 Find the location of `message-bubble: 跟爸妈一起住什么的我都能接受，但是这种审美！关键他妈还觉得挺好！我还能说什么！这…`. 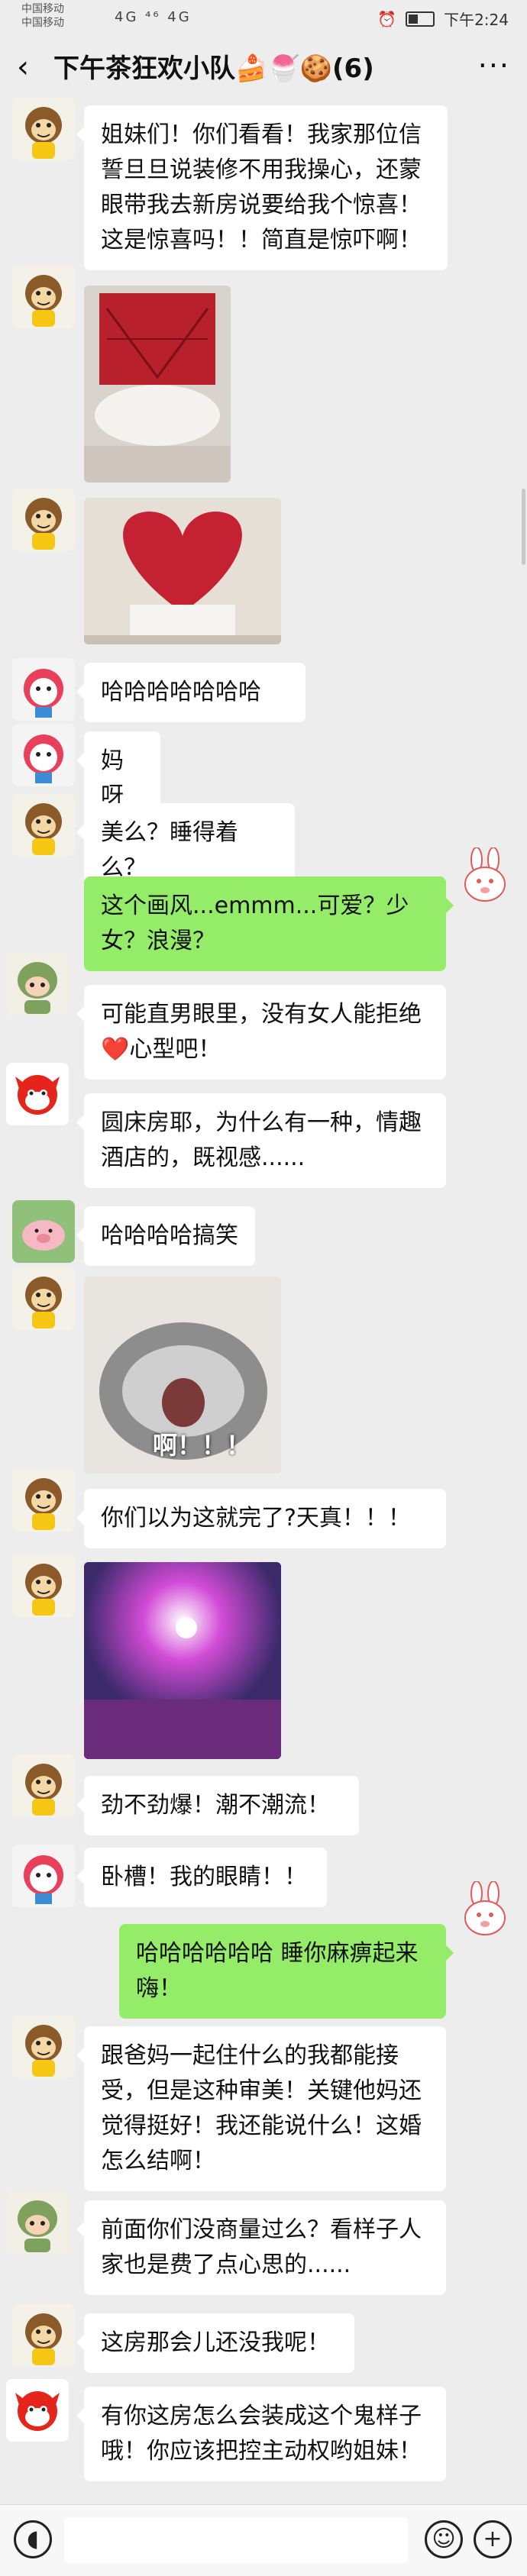

message-bubble: 跟爸妈一起住什么的我都能接受，但是这种审美！关键他妈还觉得挺好！我还能说什么！这… is located at coordinates (261, 2108).